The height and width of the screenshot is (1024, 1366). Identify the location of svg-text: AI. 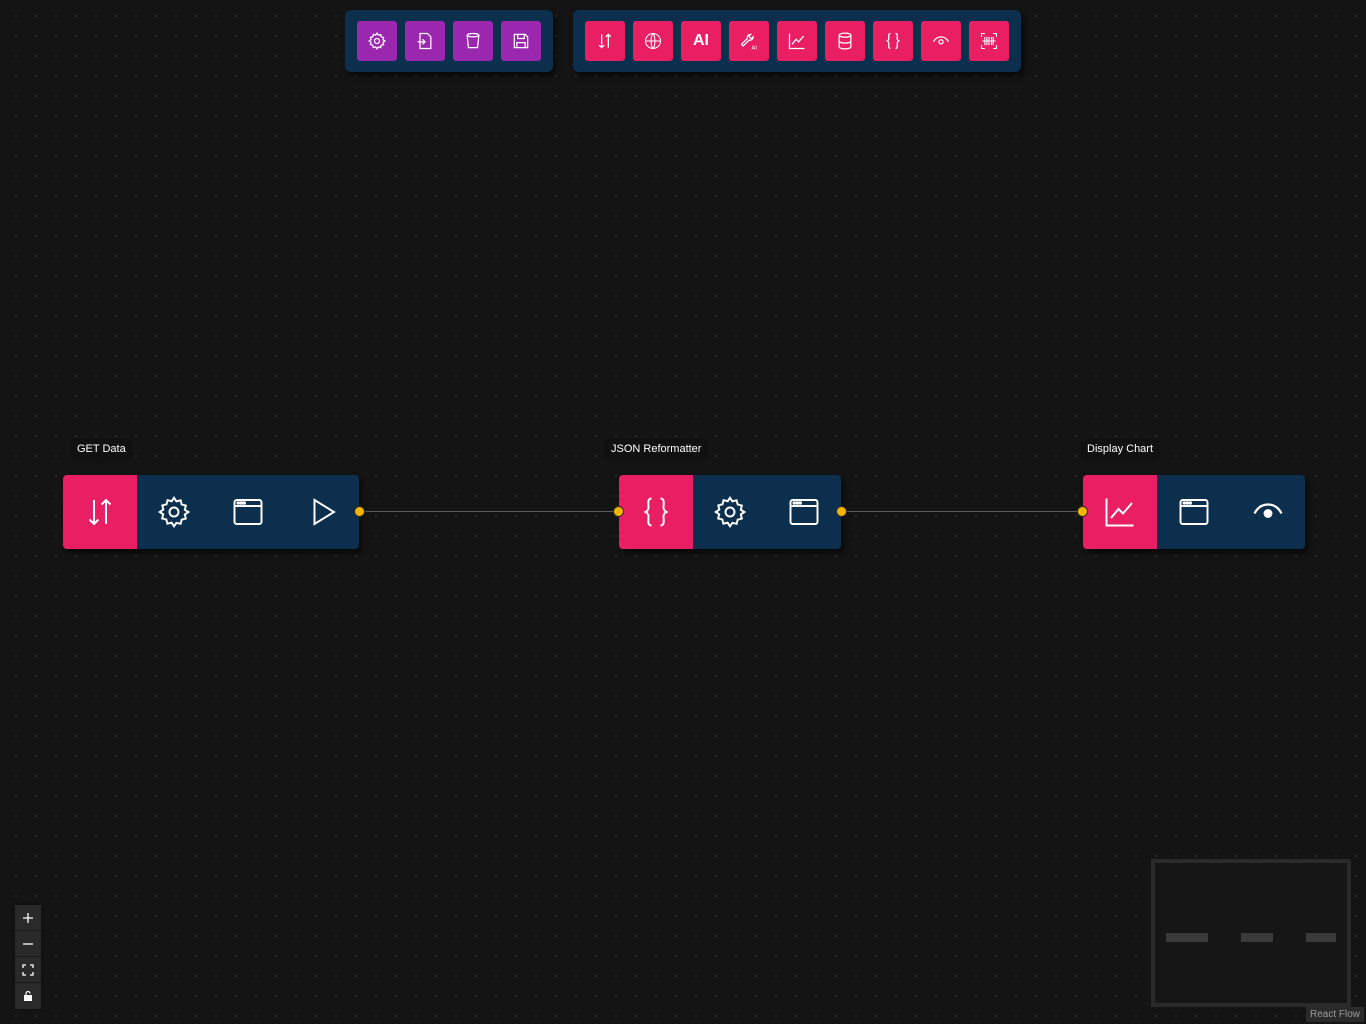
(755, 48).